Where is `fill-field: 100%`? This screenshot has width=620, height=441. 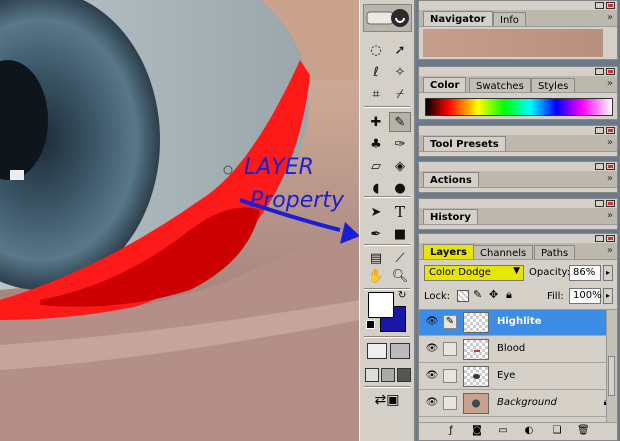
fill-field: 100% is located at coordinates (585, 296).